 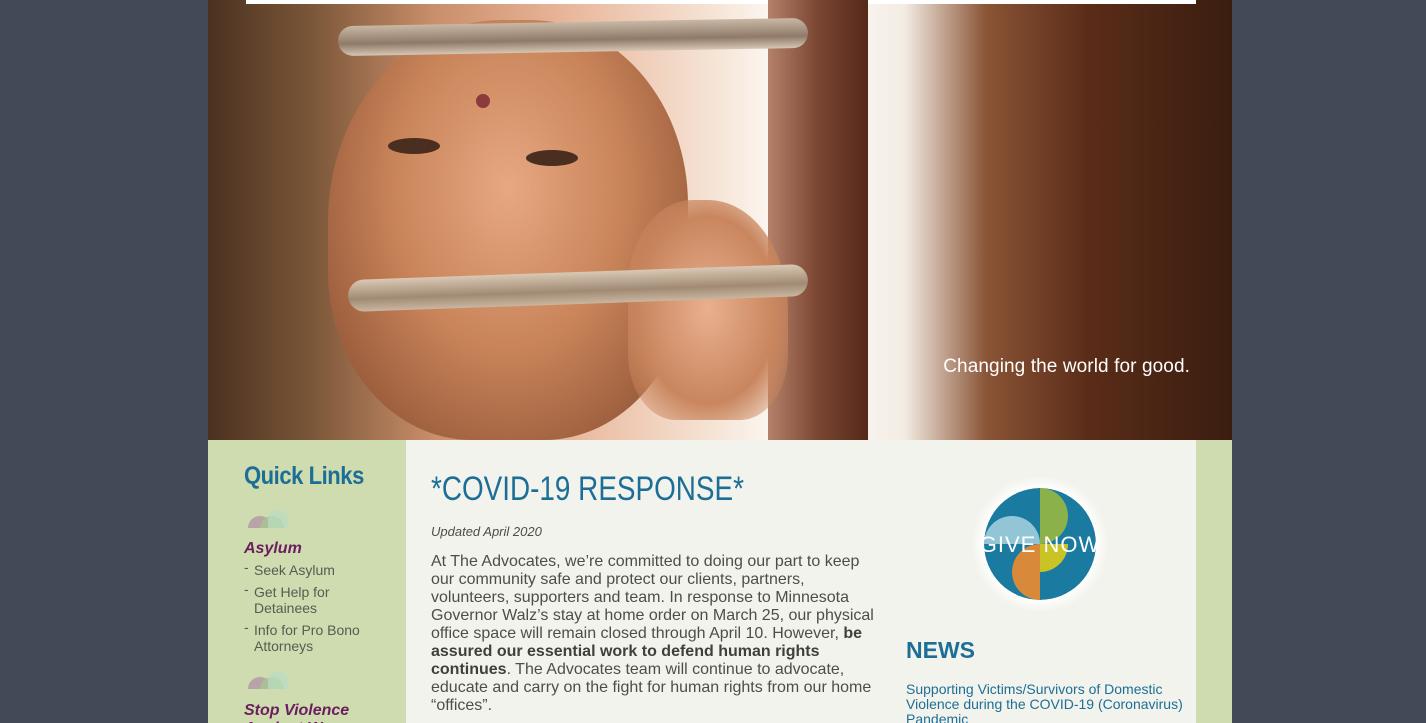 What do you see at coordinates (304, 476) in the screenshot?
I see `quick-links-title: Quick Links` at bounding box center [304, 476].